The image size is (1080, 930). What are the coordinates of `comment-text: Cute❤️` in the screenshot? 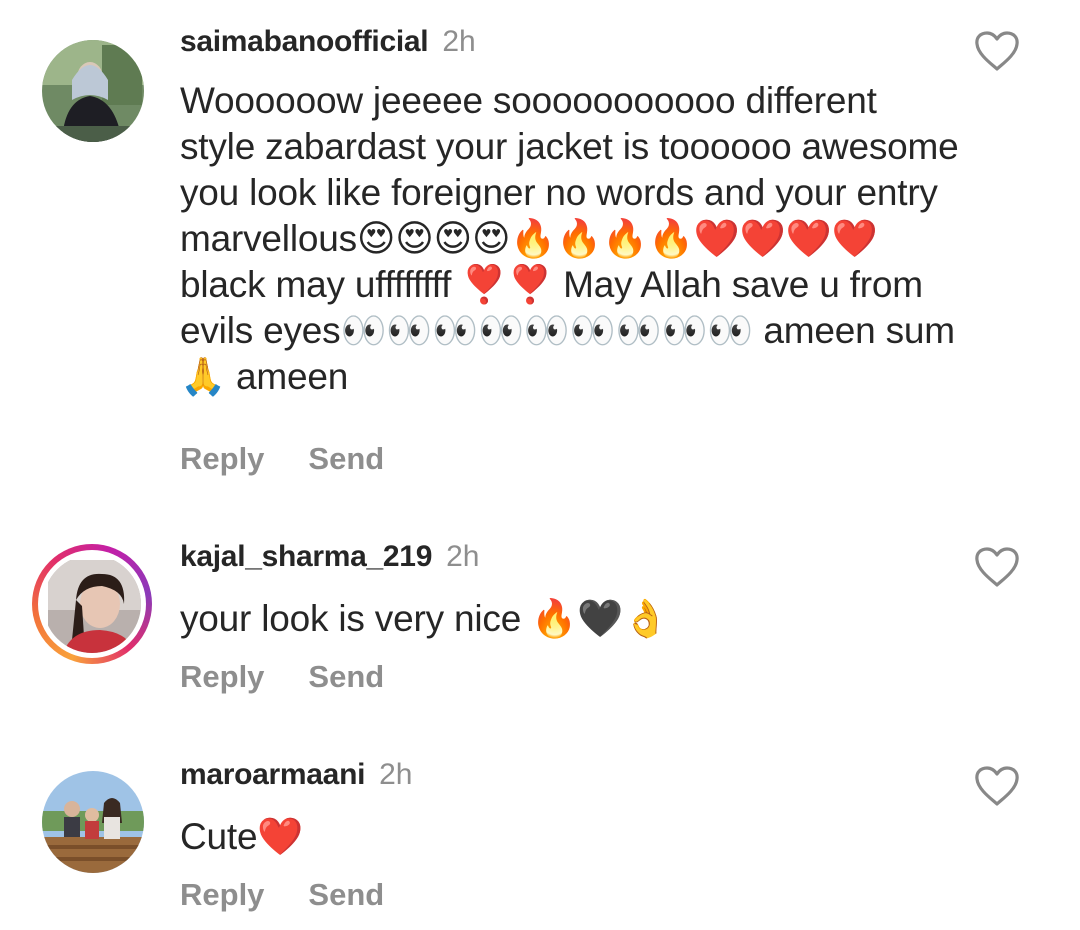 It's located at (242, 836).